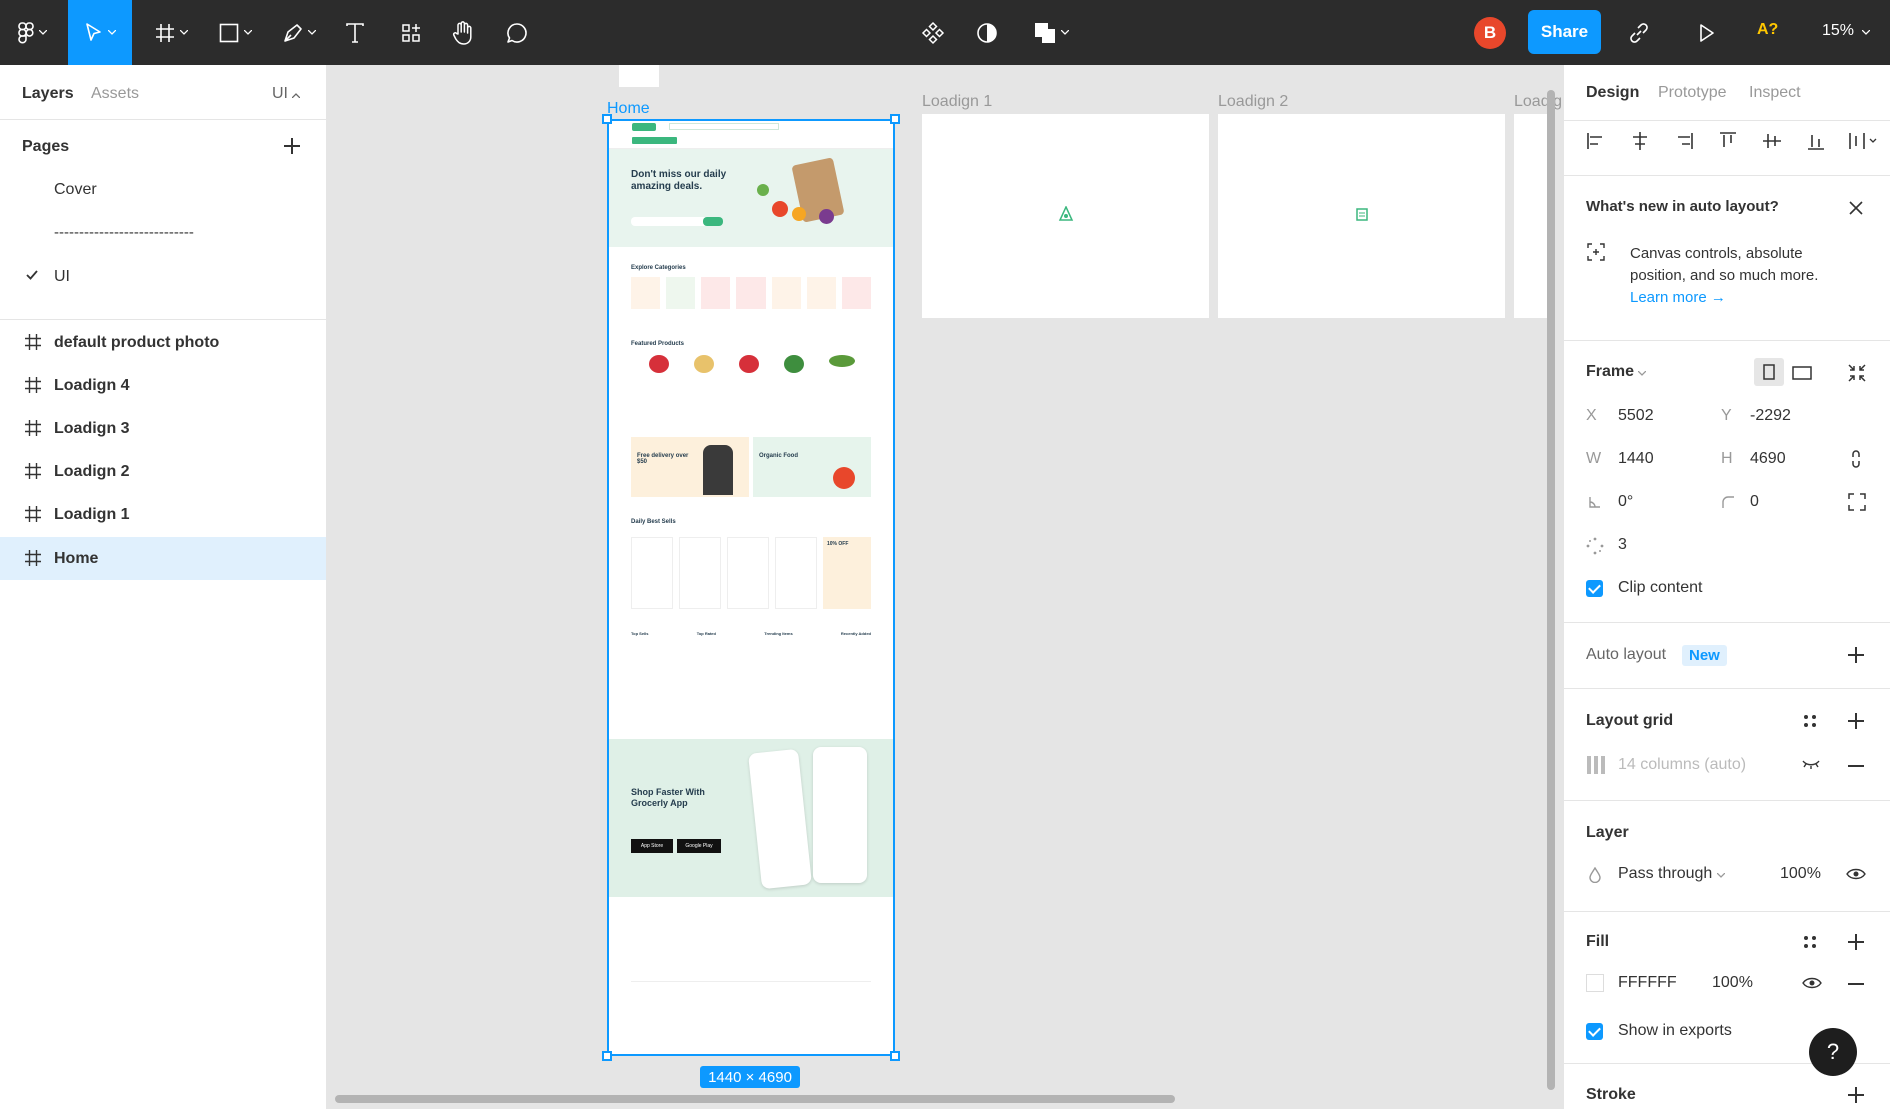  I want to click on mask-button, so click(987, 32).